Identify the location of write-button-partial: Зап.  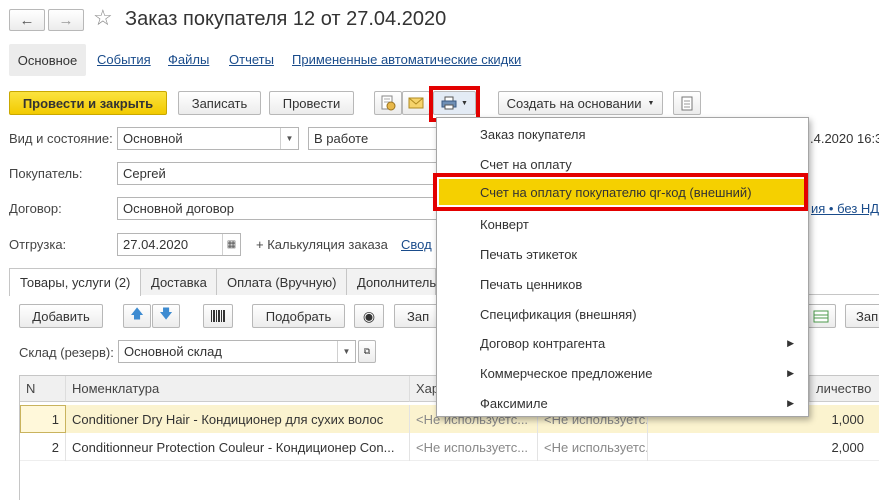
(416, 316).